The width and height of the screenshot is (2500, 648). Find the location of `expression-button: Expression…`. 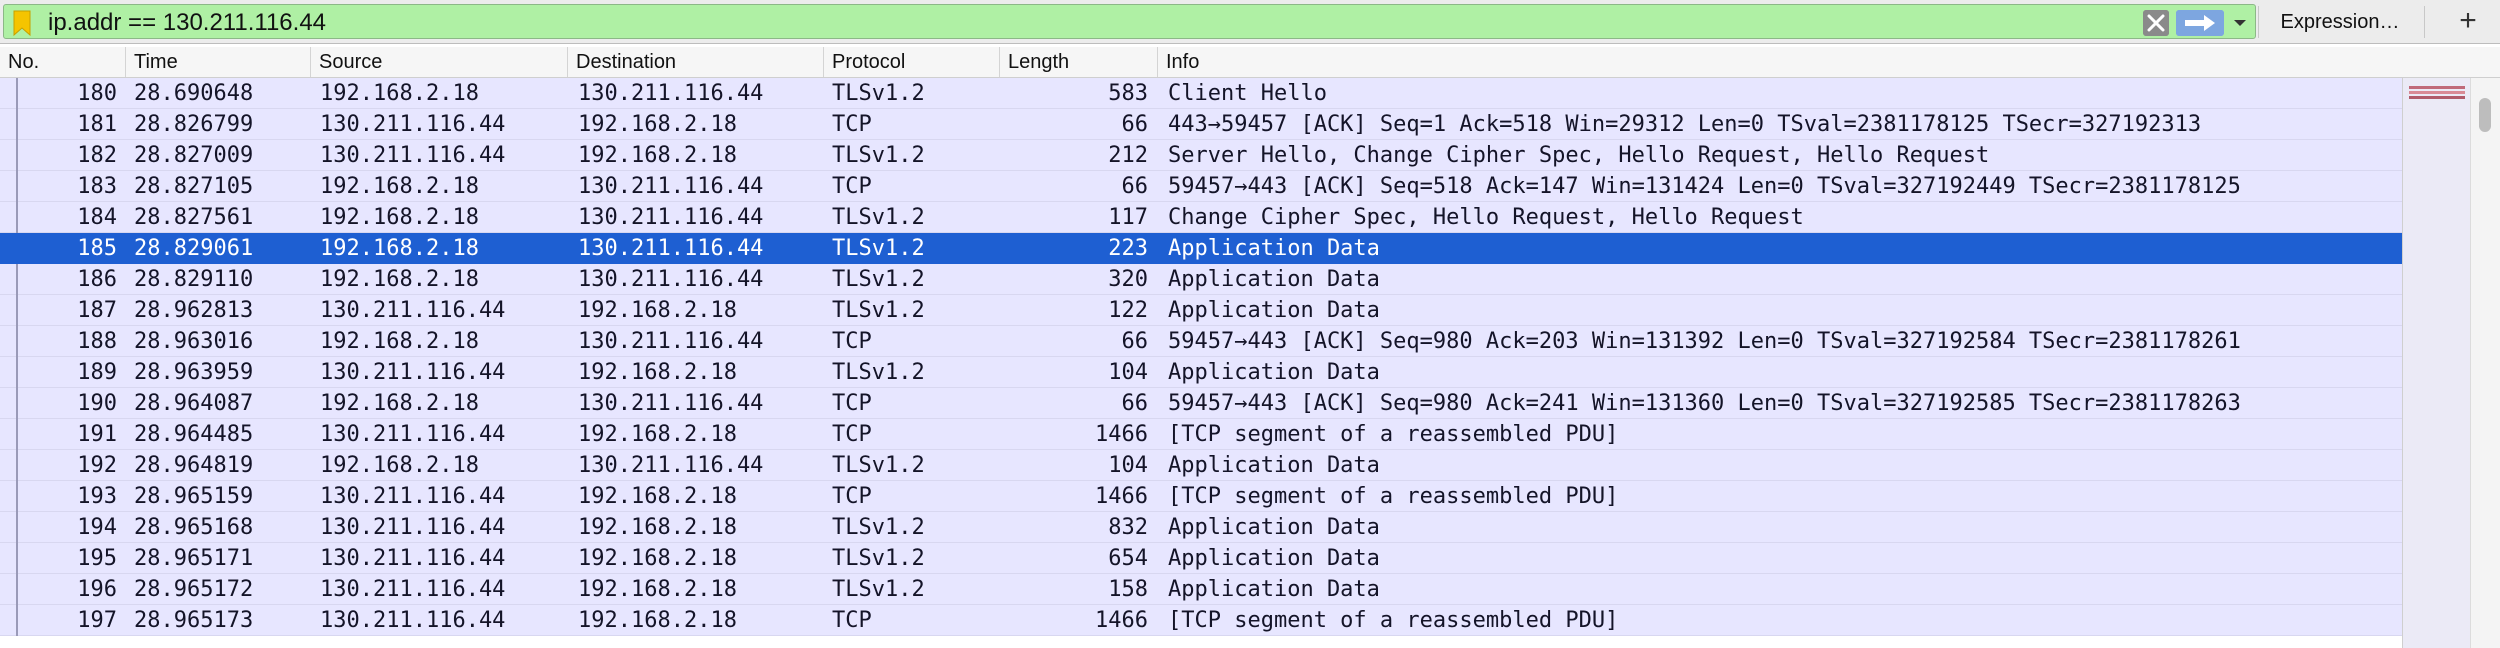

expression-button: Expression… is located at coordinates (2340, 22).